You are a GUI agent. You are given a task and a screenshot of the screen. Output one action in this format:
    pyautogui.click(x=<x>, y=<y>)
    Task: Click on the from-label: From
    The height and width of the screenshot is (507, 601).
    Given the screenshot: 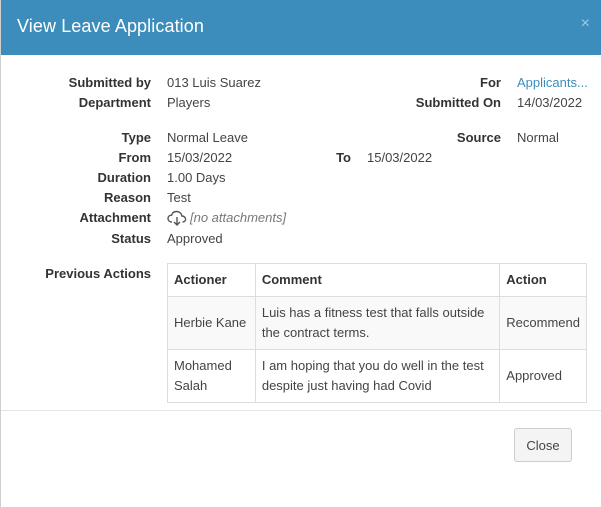 What is the action you would take?
    pyautogui.click(x=135, y=157)
    